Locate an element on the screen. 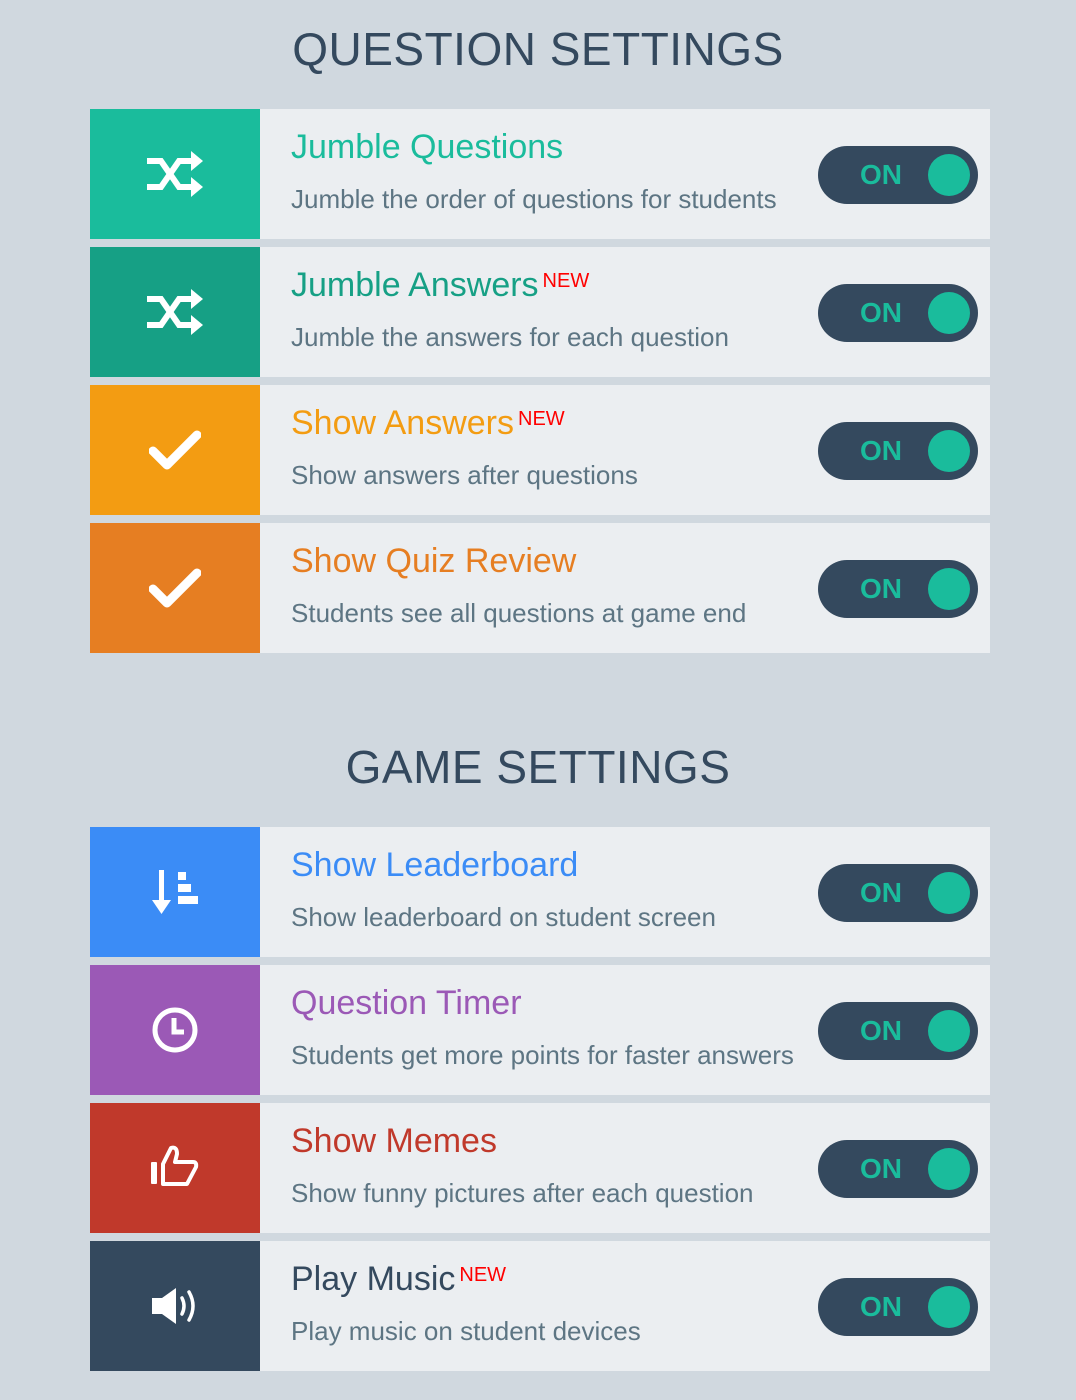  show-leaderboard-toggle: ON is located at coordinates (898, 893).